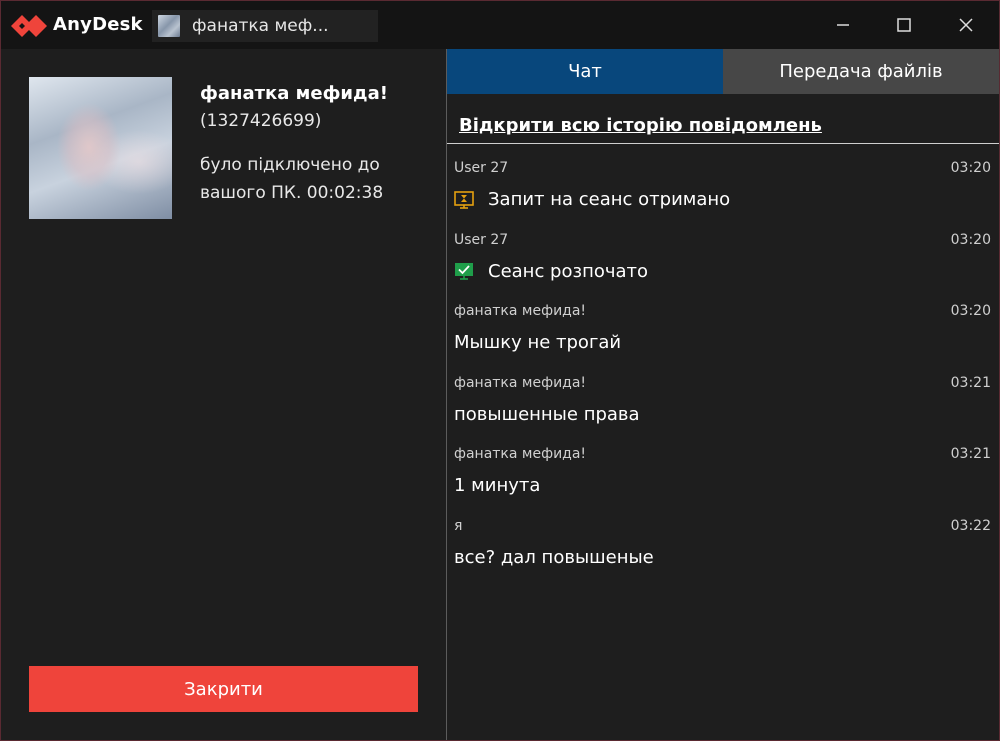  What do you see at coordinates (640, 125) in the screenshot?
I see `open-history-link: Відкрити всю історію повідомлень` at bounding box center [640, 125].